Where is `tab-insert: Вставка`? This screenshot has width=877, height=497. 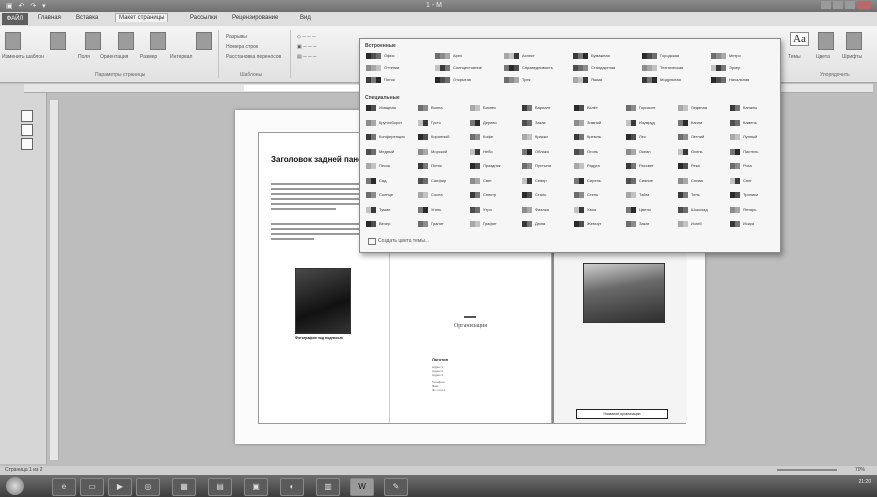
tab-insert: Вставка is located at coordinates (87, 18).